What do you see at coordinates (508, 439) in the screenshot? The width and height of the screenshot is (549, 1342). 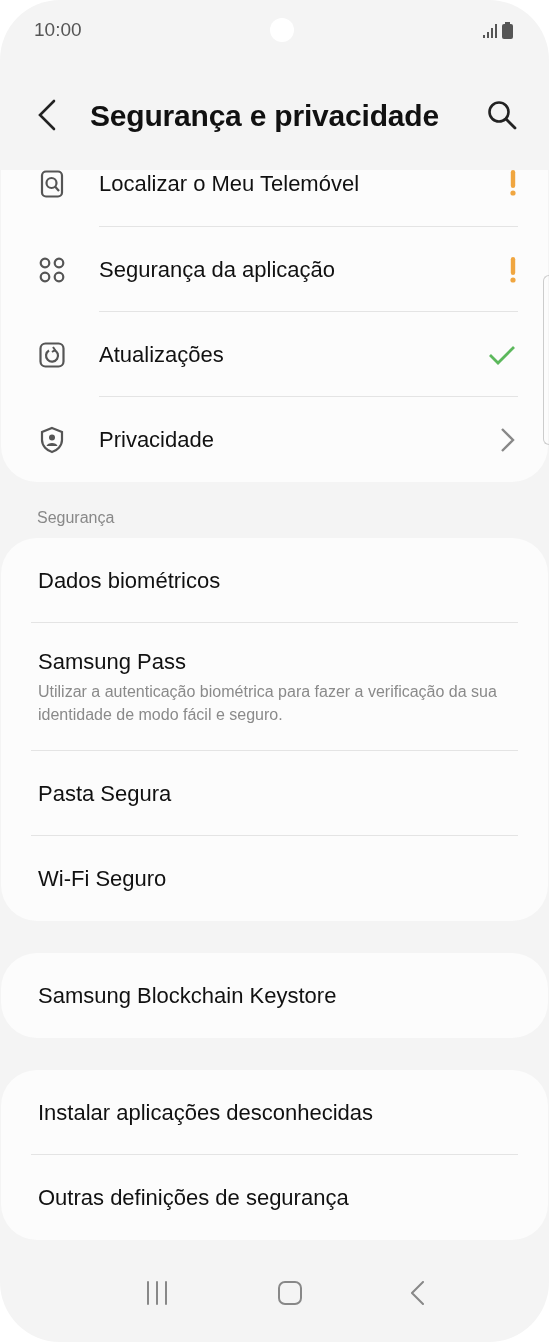 I see `chevron-right-icon` at bounding box center [508, 439].